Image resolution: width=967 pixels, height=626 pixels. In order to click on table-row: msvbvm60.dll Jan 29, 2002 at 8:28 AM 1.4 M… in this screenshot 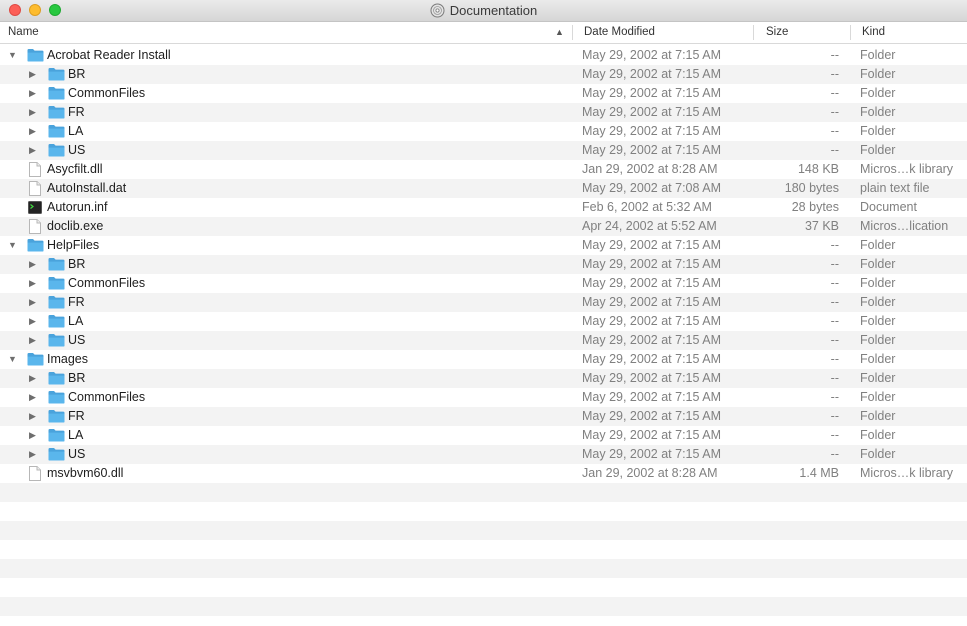, I will do `click(483, 473)`.